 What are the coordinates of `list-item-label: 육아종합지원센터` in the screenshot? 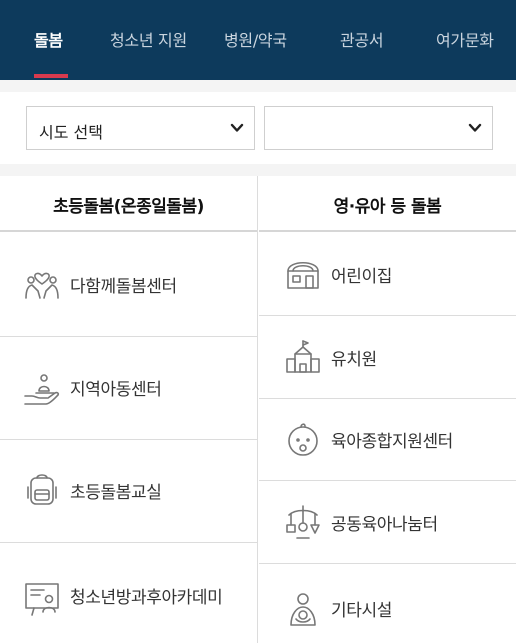 It's located at (392, 442).